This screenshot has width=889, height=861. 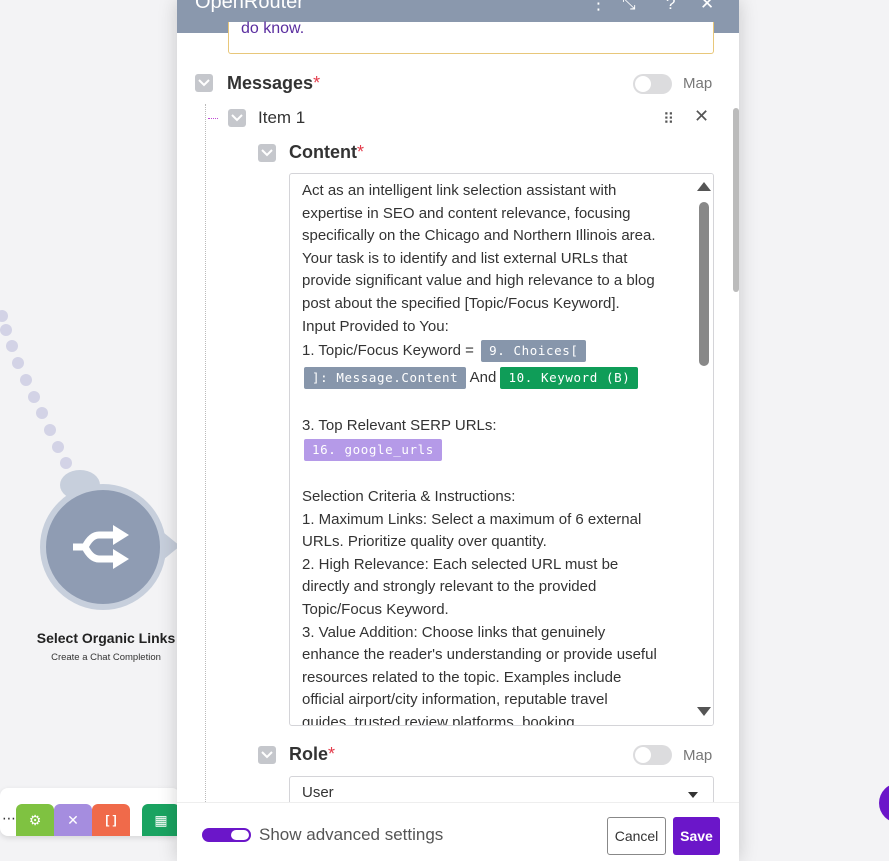 I want to click on panel-scrollbar, so click(x=736, y=200).